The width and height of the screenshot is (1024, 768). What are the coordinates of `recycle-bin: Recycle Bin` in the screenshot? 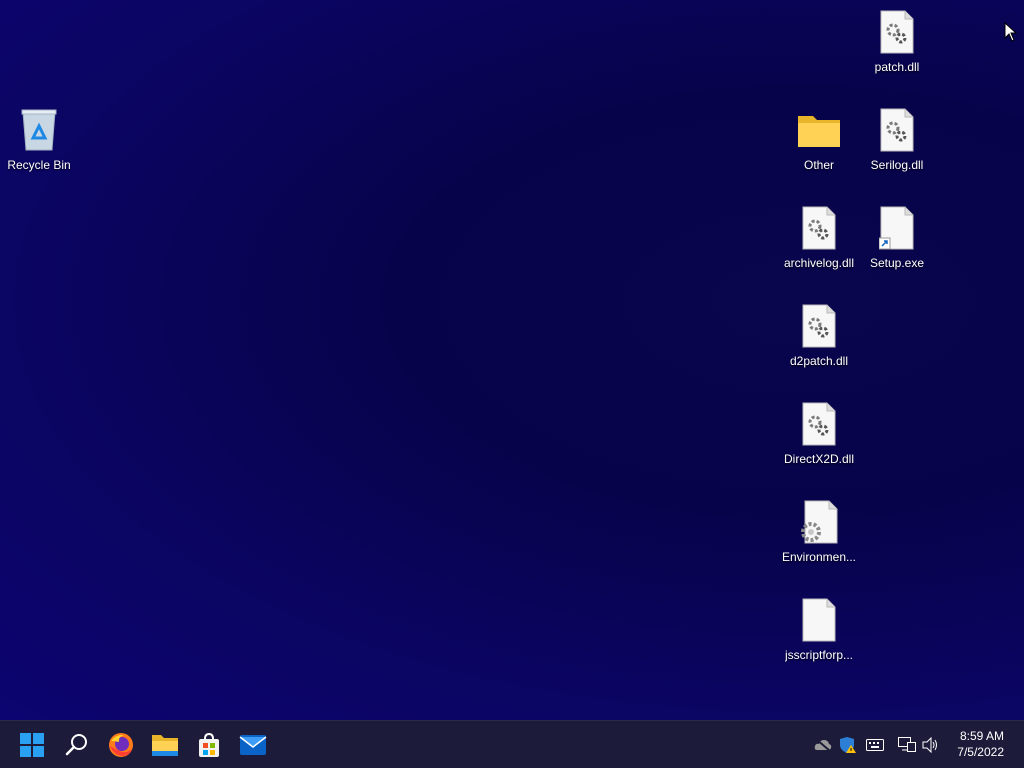 It's located at (39, 145).